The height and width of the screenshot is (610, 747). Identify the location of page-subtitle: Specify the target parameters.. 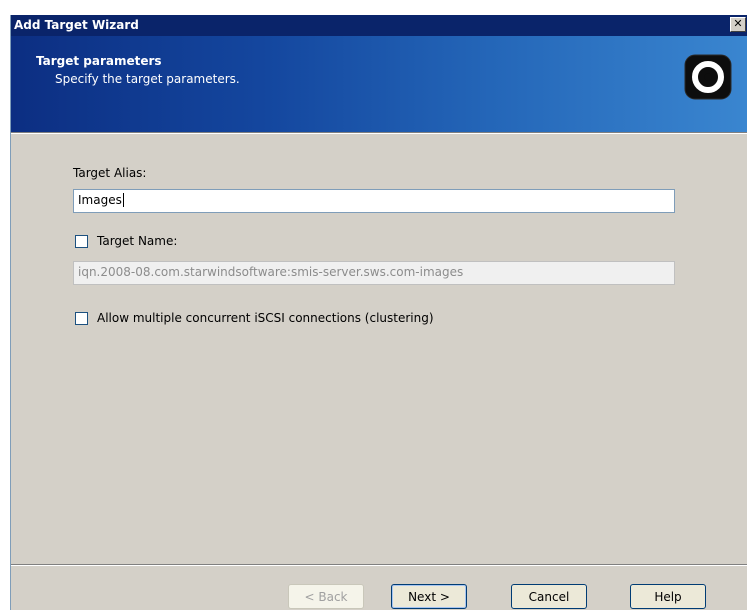
(147, 79).